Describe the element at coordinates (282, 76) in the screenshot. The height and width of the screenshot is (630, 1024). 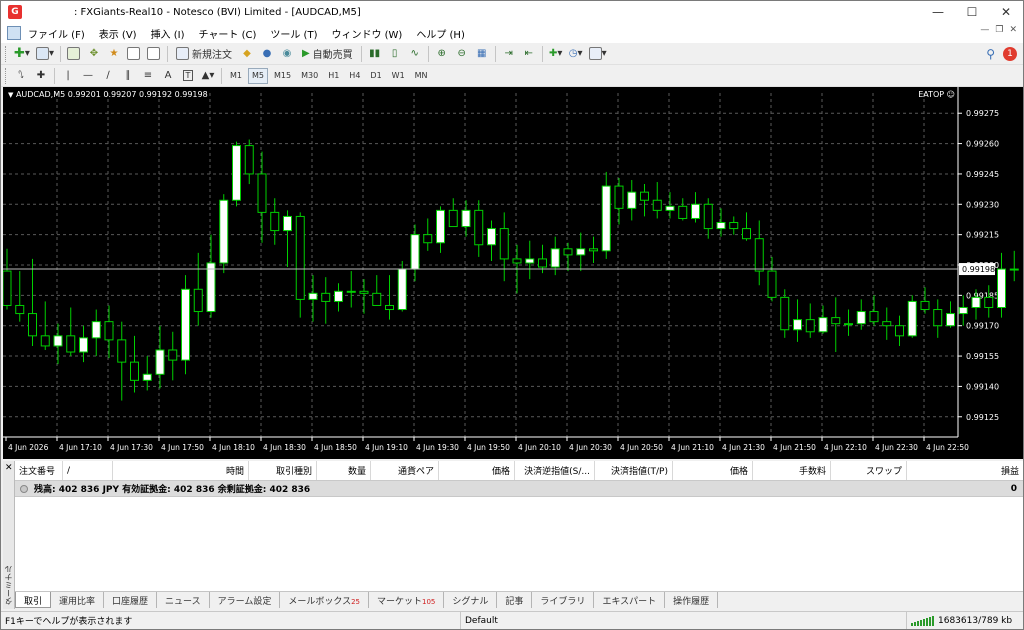
I see `tf-m15: M15` at that location.